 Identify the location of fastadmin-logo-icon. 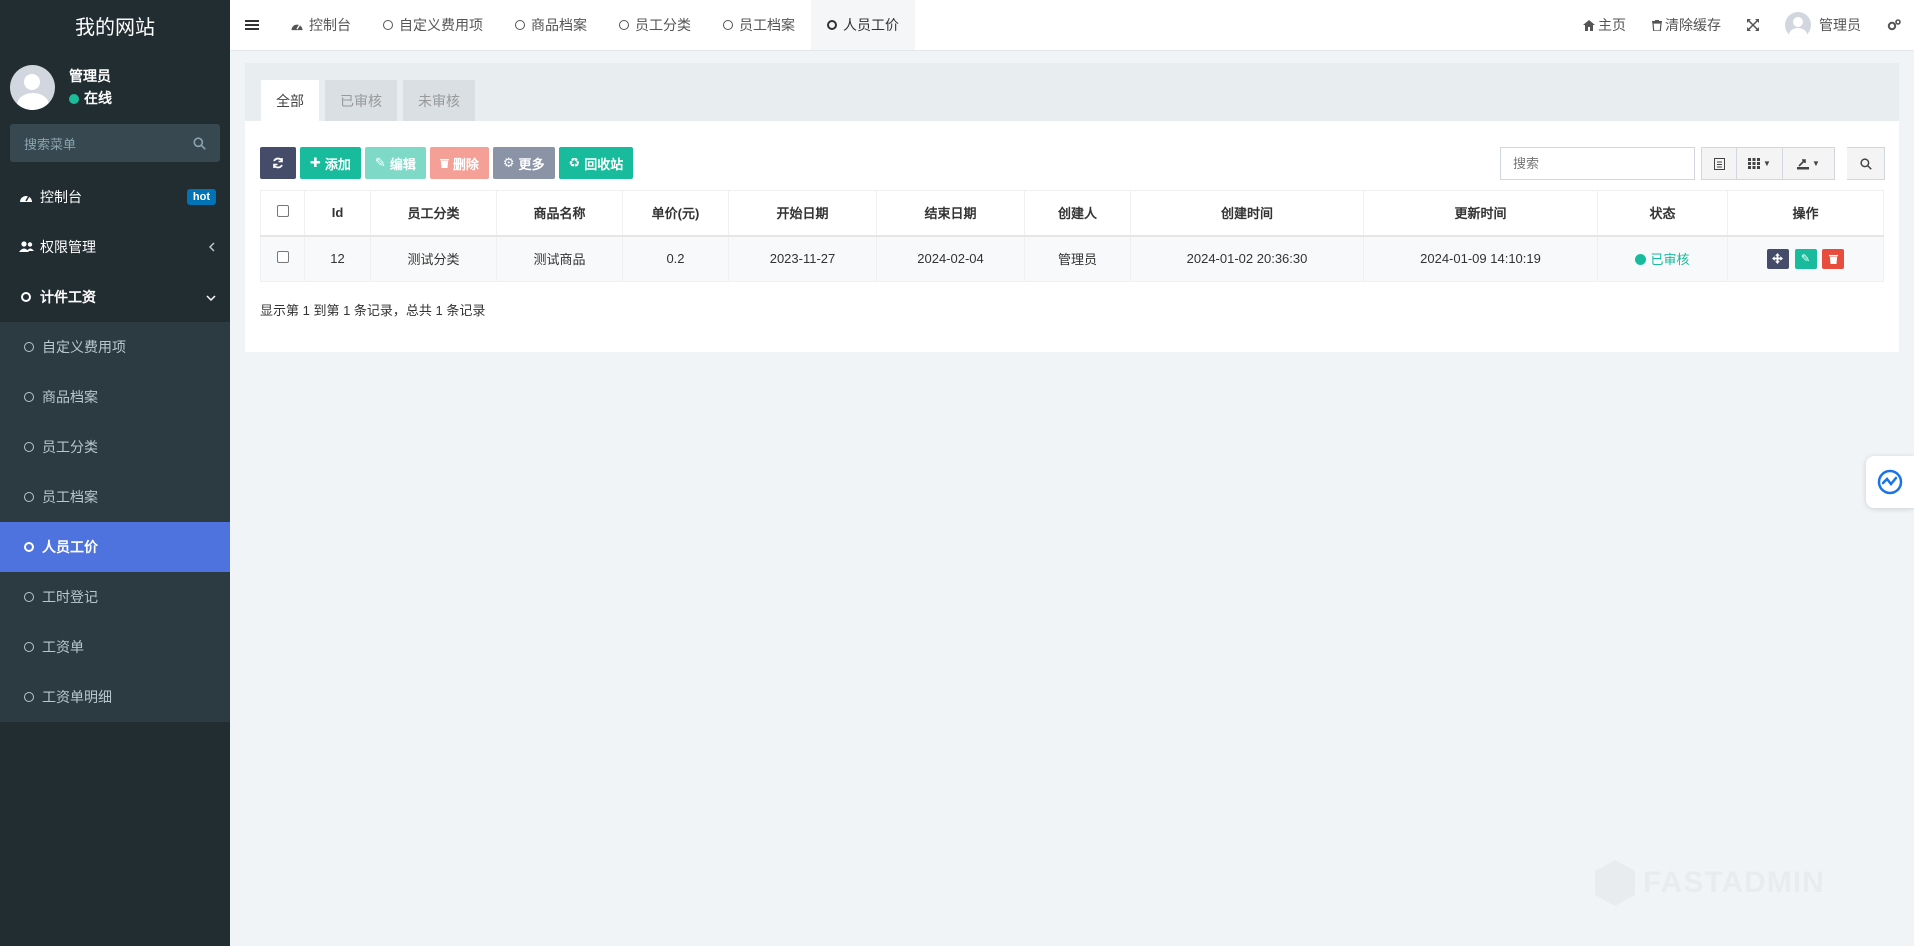
(1615, 883).